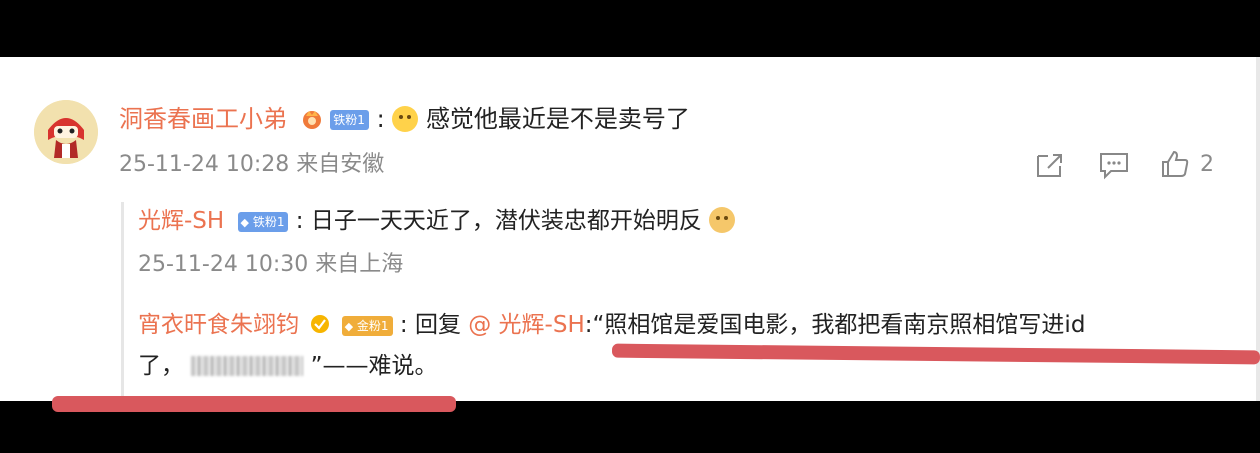  I want to click on comment-meta: 25-11-24 10:28 来自安徽, so click(251, 165).